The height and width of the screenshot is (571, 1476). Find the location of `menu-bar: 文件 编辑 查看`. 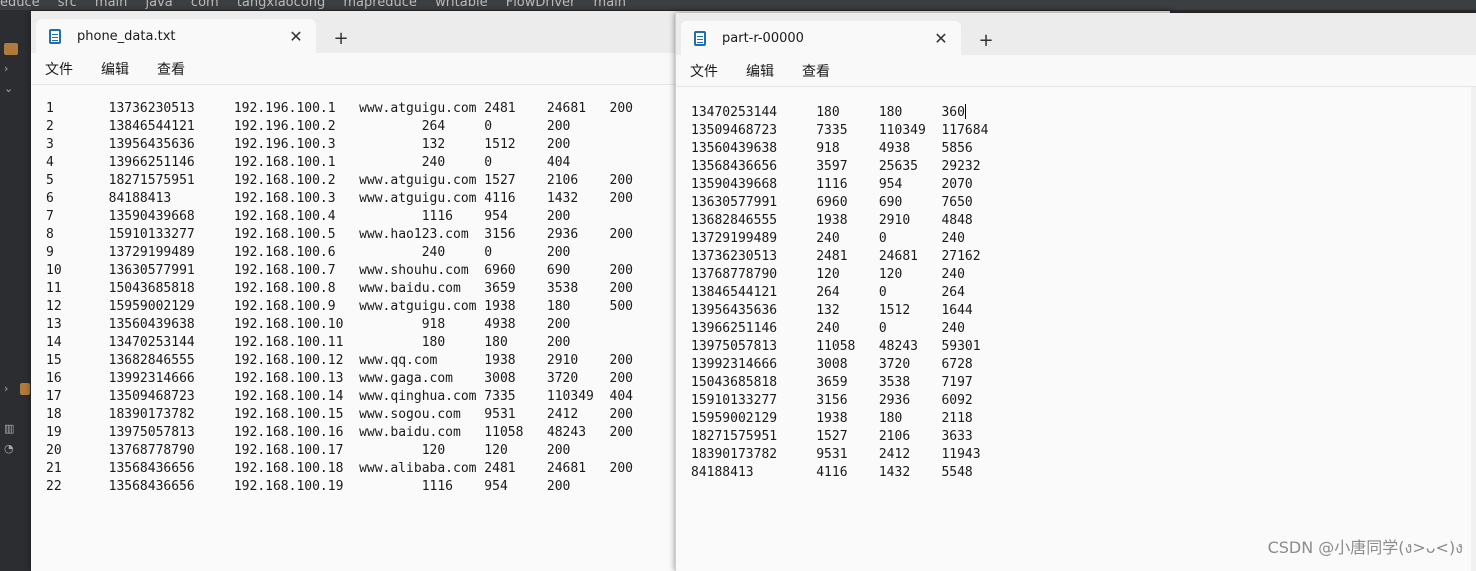

menu-bar: 文件 编辑 查看 is located at coordinates (1076, 71).